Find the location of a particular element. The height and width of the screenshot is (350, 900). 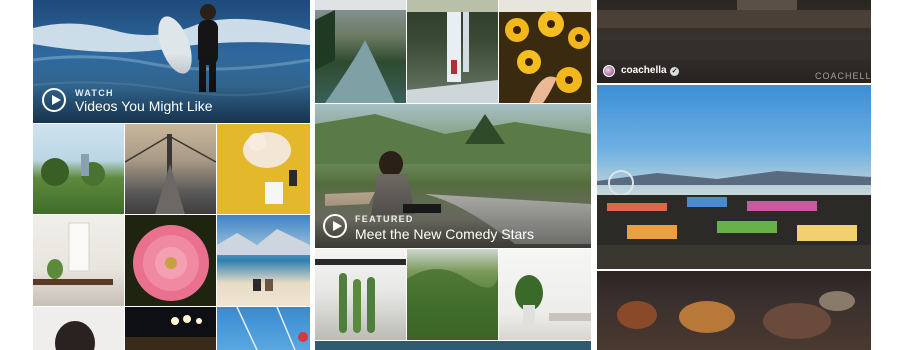

sunflowers-photo is located at coordinates (545, 51).